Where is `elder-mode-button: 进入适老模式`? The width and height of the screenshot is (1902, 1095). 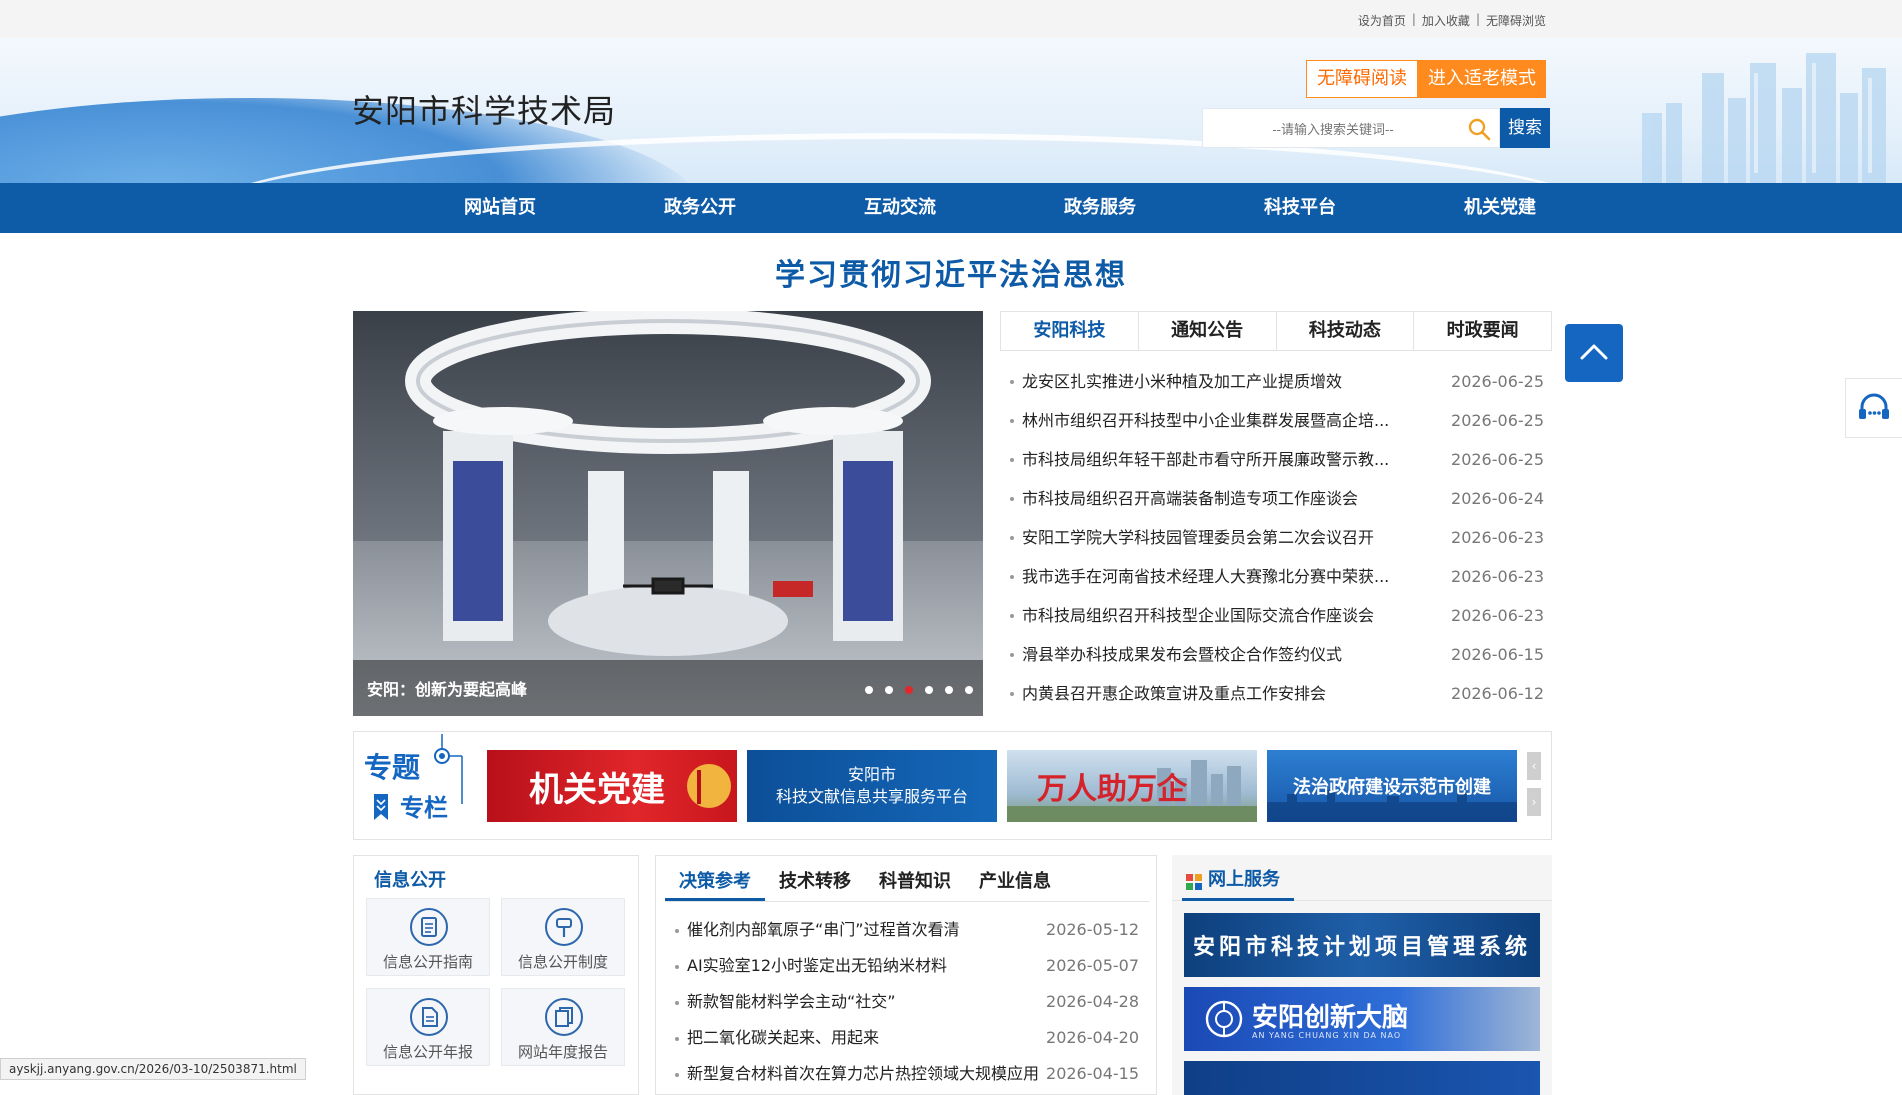
elder-mode-button: 进入适老模式 is located at coordinates (1482, 79).